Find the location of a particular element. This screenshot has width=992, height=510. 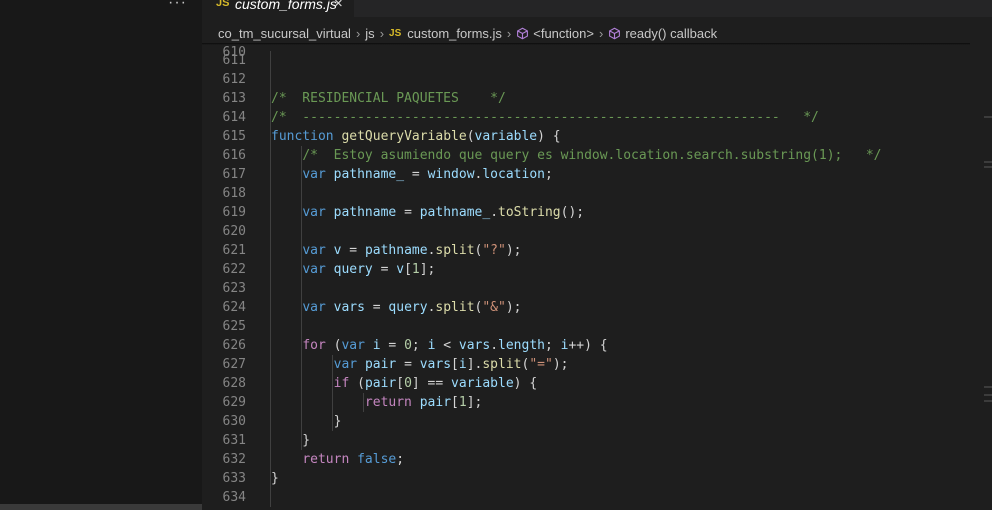

code-text: var pathname_ = window.location; is located at coordinates (412, 174).